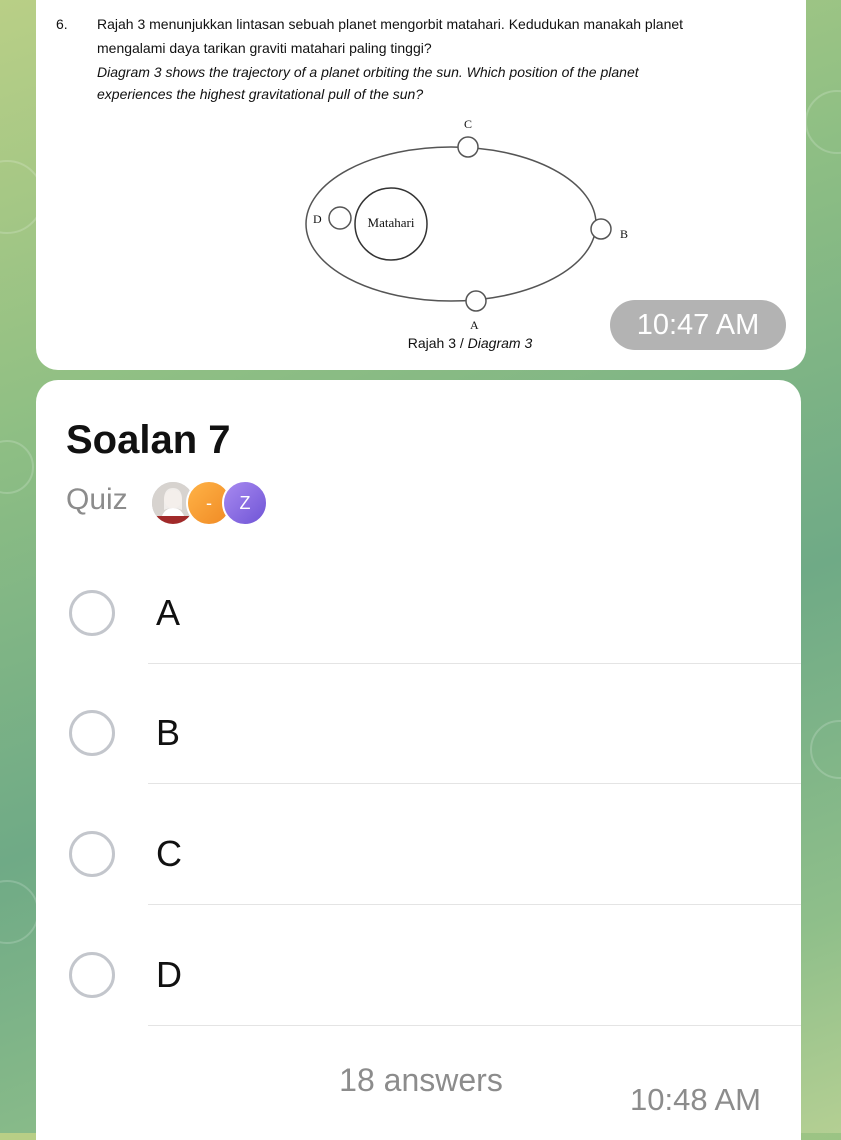  Describe the element at coordinates (245, 503) in the screenshot. I see `voter-avatar-z: Z` at that location.